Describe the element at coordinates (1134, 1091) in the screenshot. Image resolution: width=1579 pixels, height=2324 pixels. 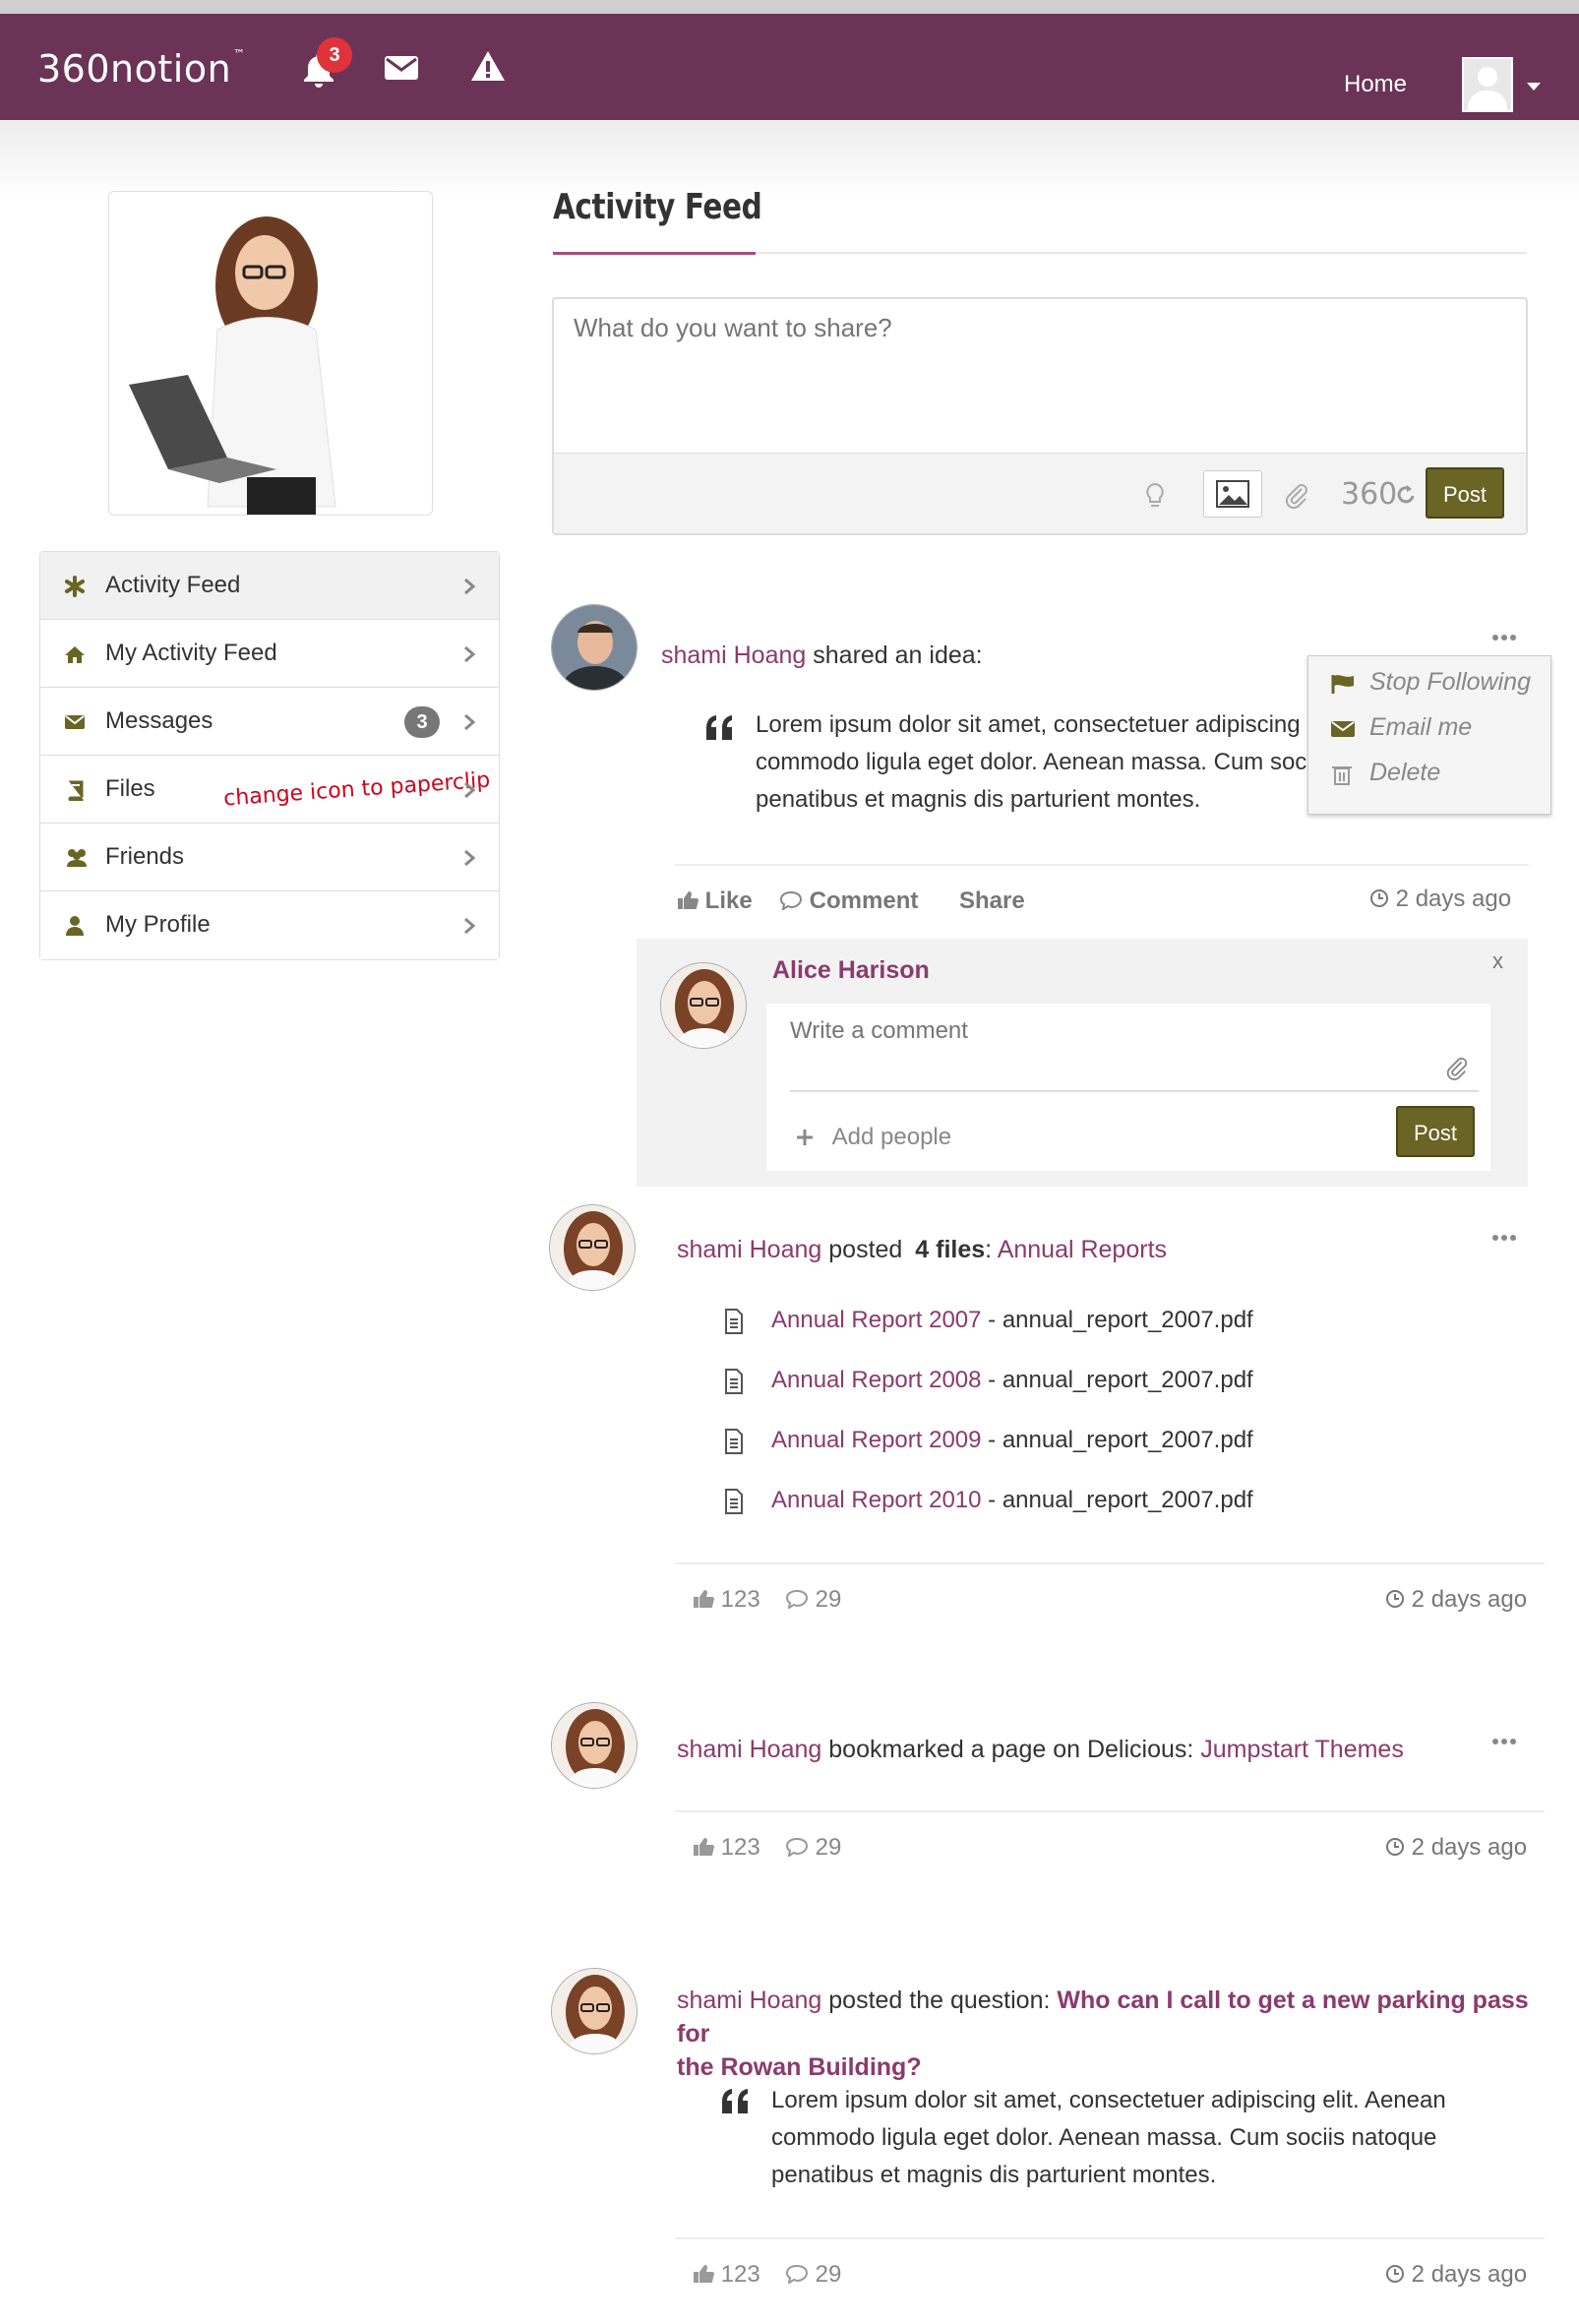
I see `comment-divider` at that location.